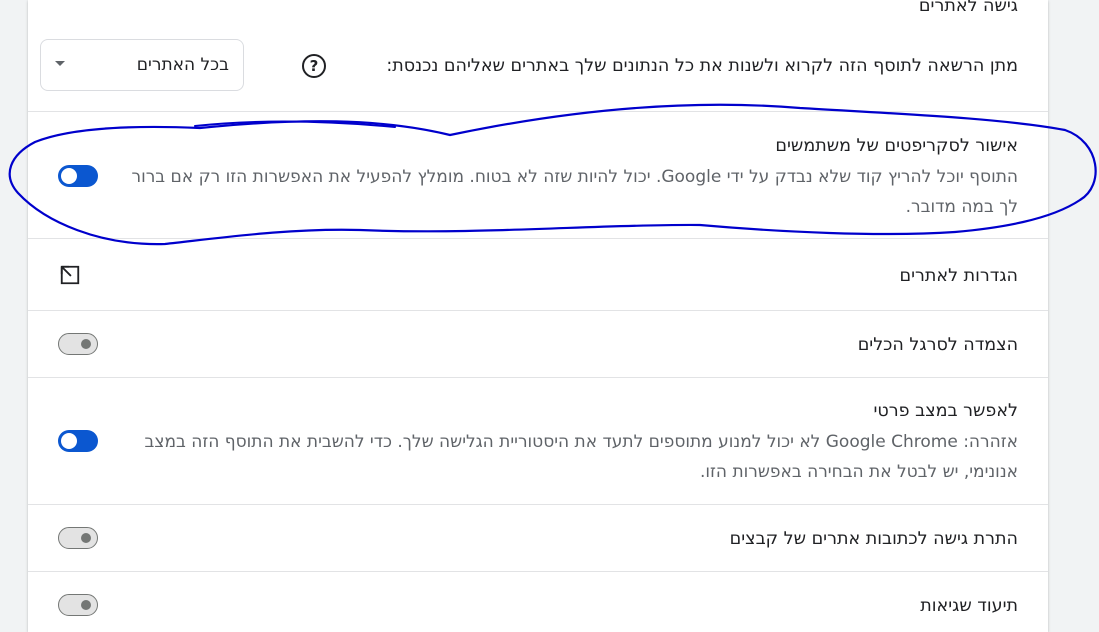 Image resolution: width=1099 pixels, height=632 pixels. I want to click on incognito-title: לאפשר במצב פרטי, so click(945, 411).